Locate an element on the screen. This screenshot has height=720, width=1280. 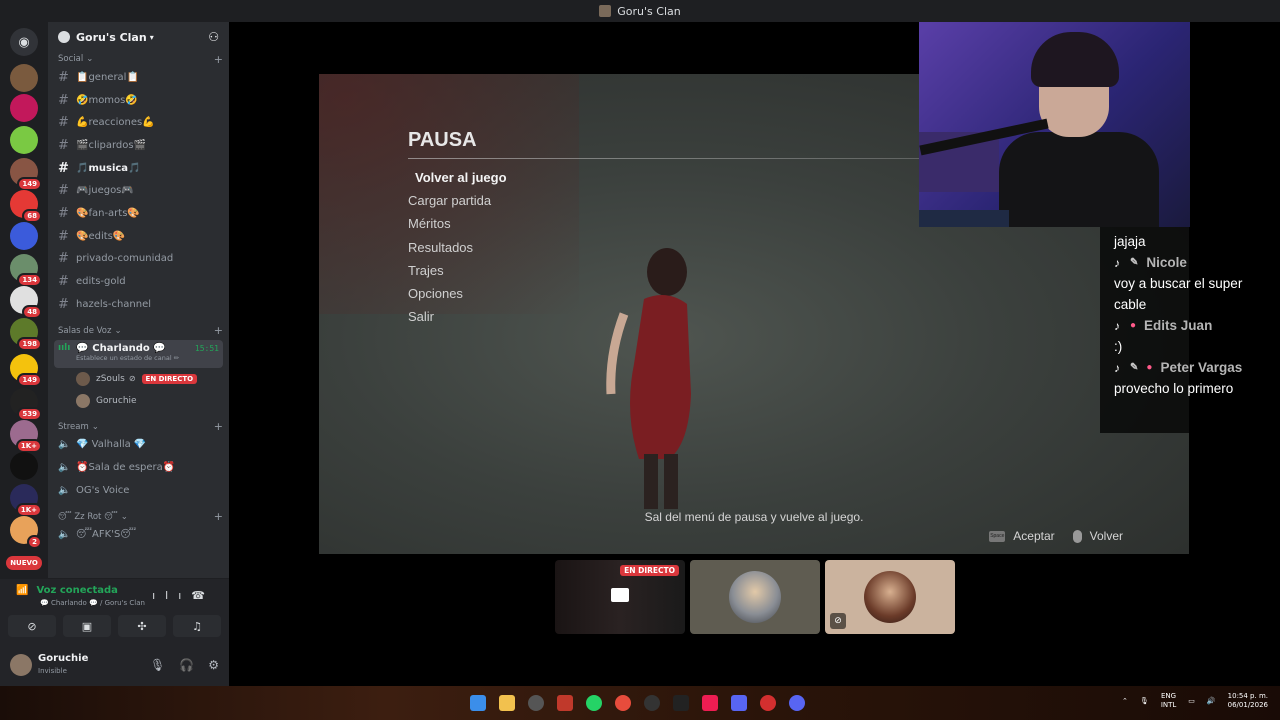
voice-channel-afks: 🔈 😴AFK'S😴 is located at coordinates (138, 535).